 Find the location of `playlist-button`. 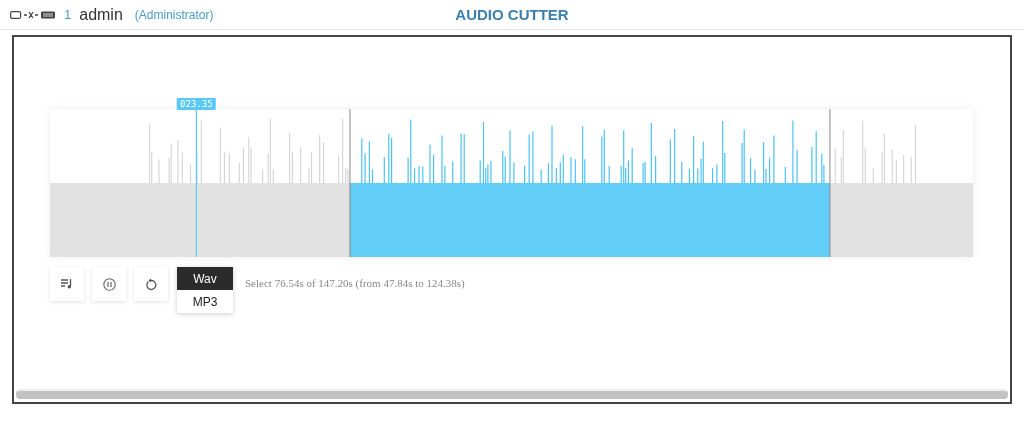

playlist-button is located at coordinates (67, 284).